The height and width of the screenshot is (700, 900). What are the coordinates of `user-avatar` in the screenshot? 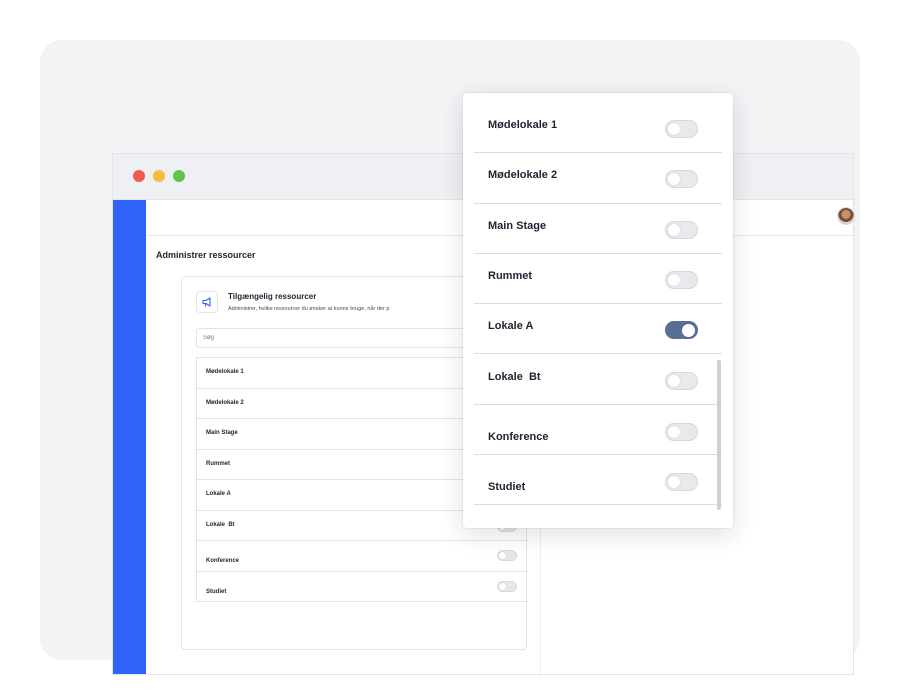 It's located at (846, 216).